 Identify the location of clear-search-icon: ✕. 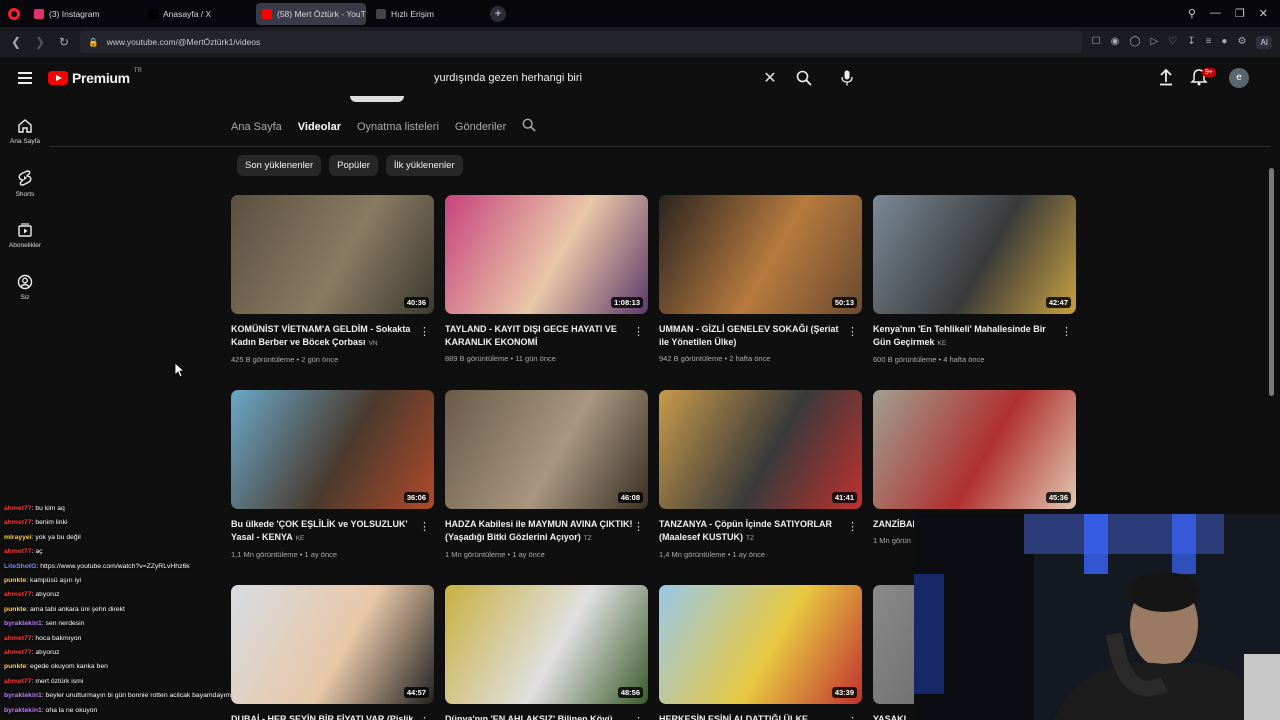
(770, 78).